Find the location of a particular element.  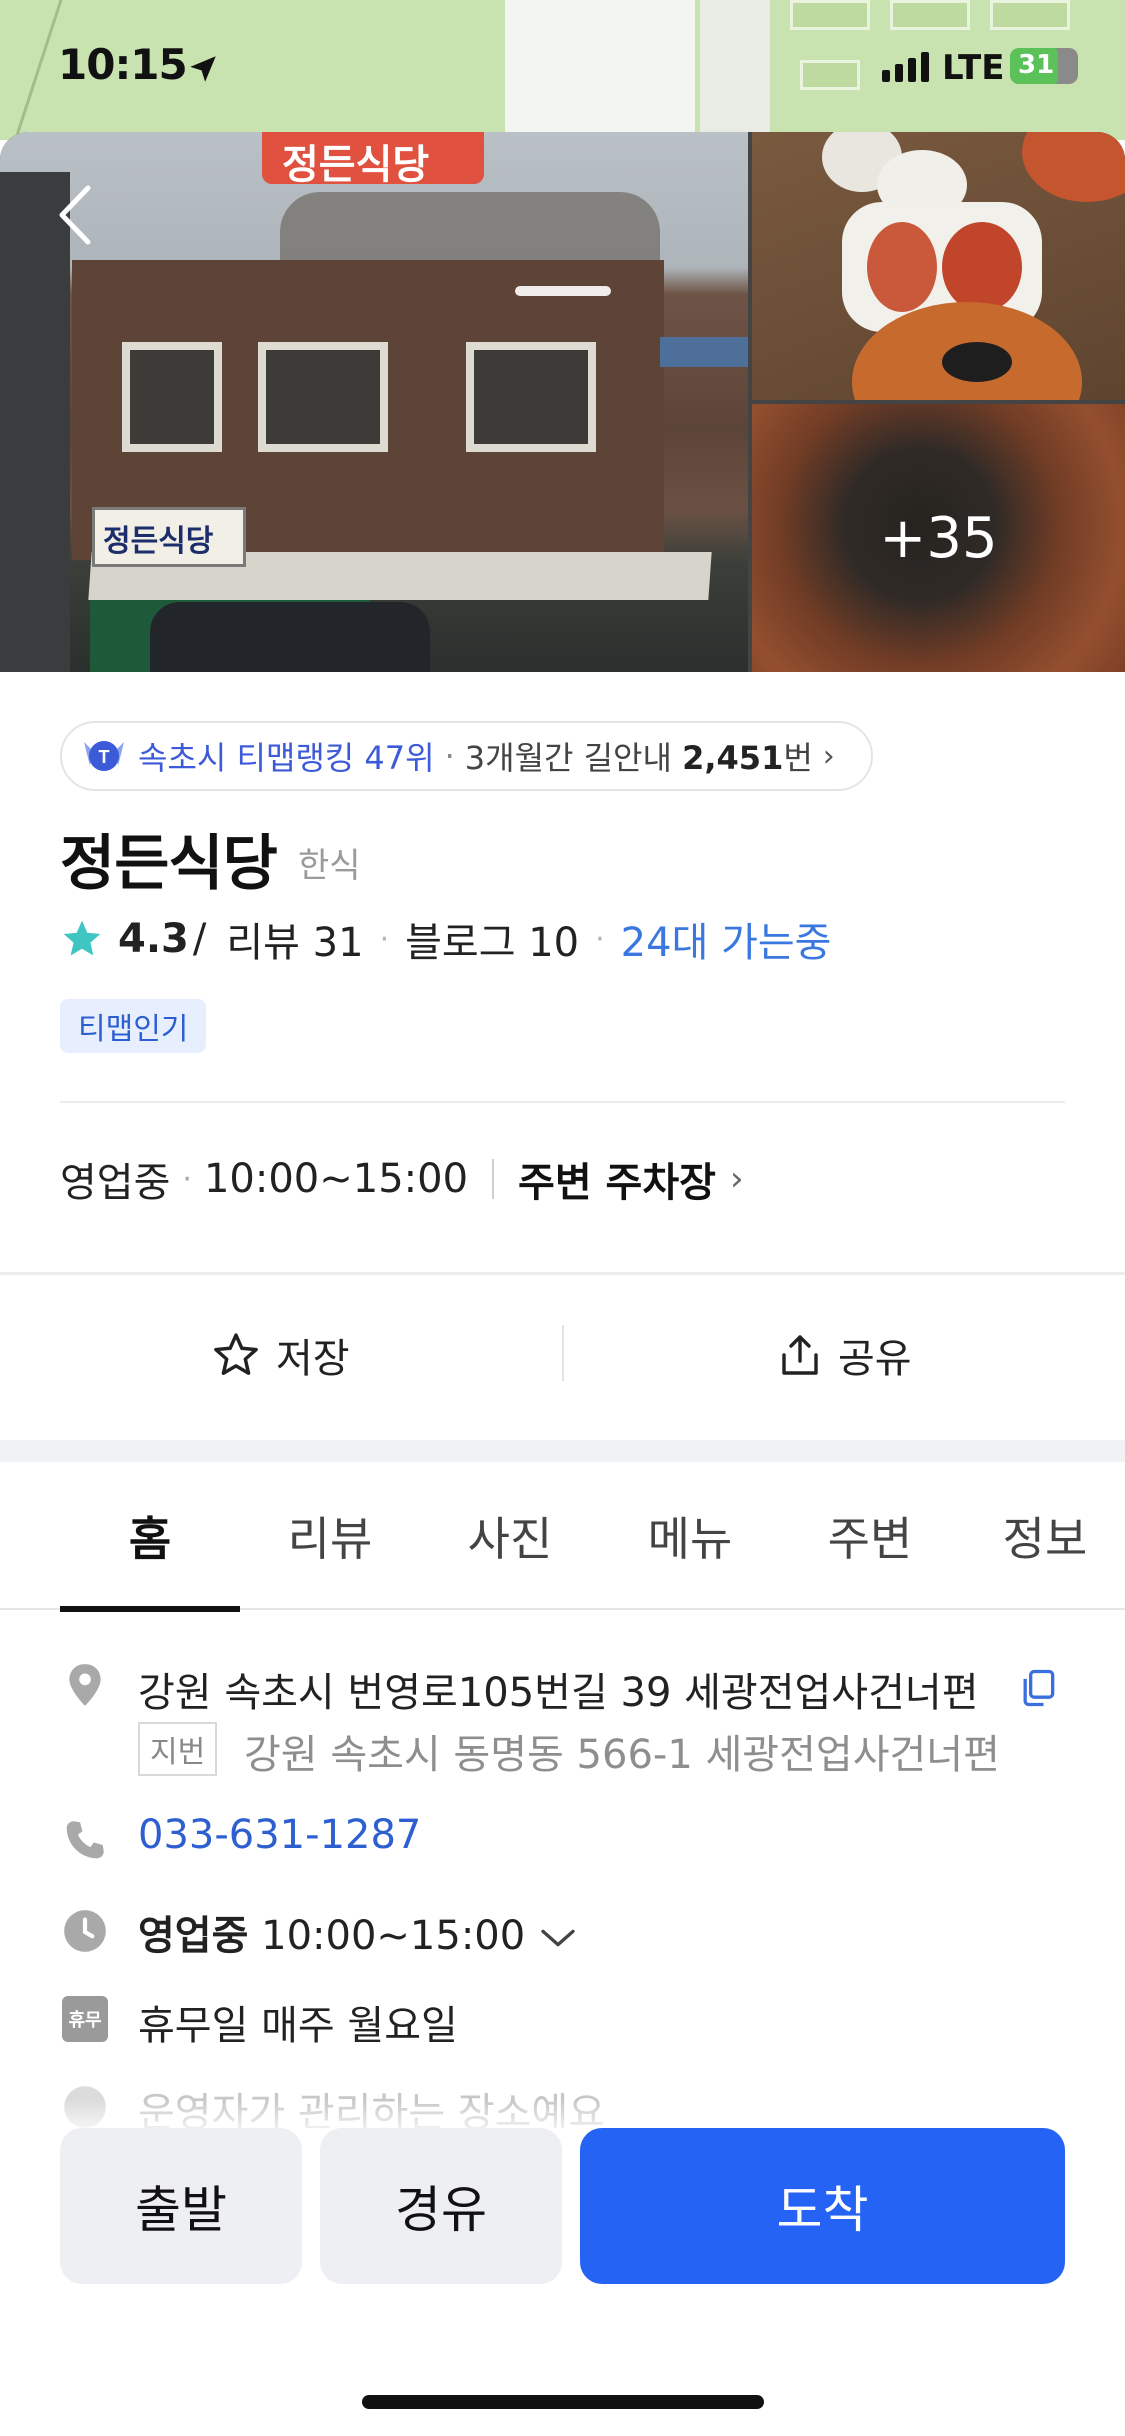

share-icon is located at coordinates (800, 1355).